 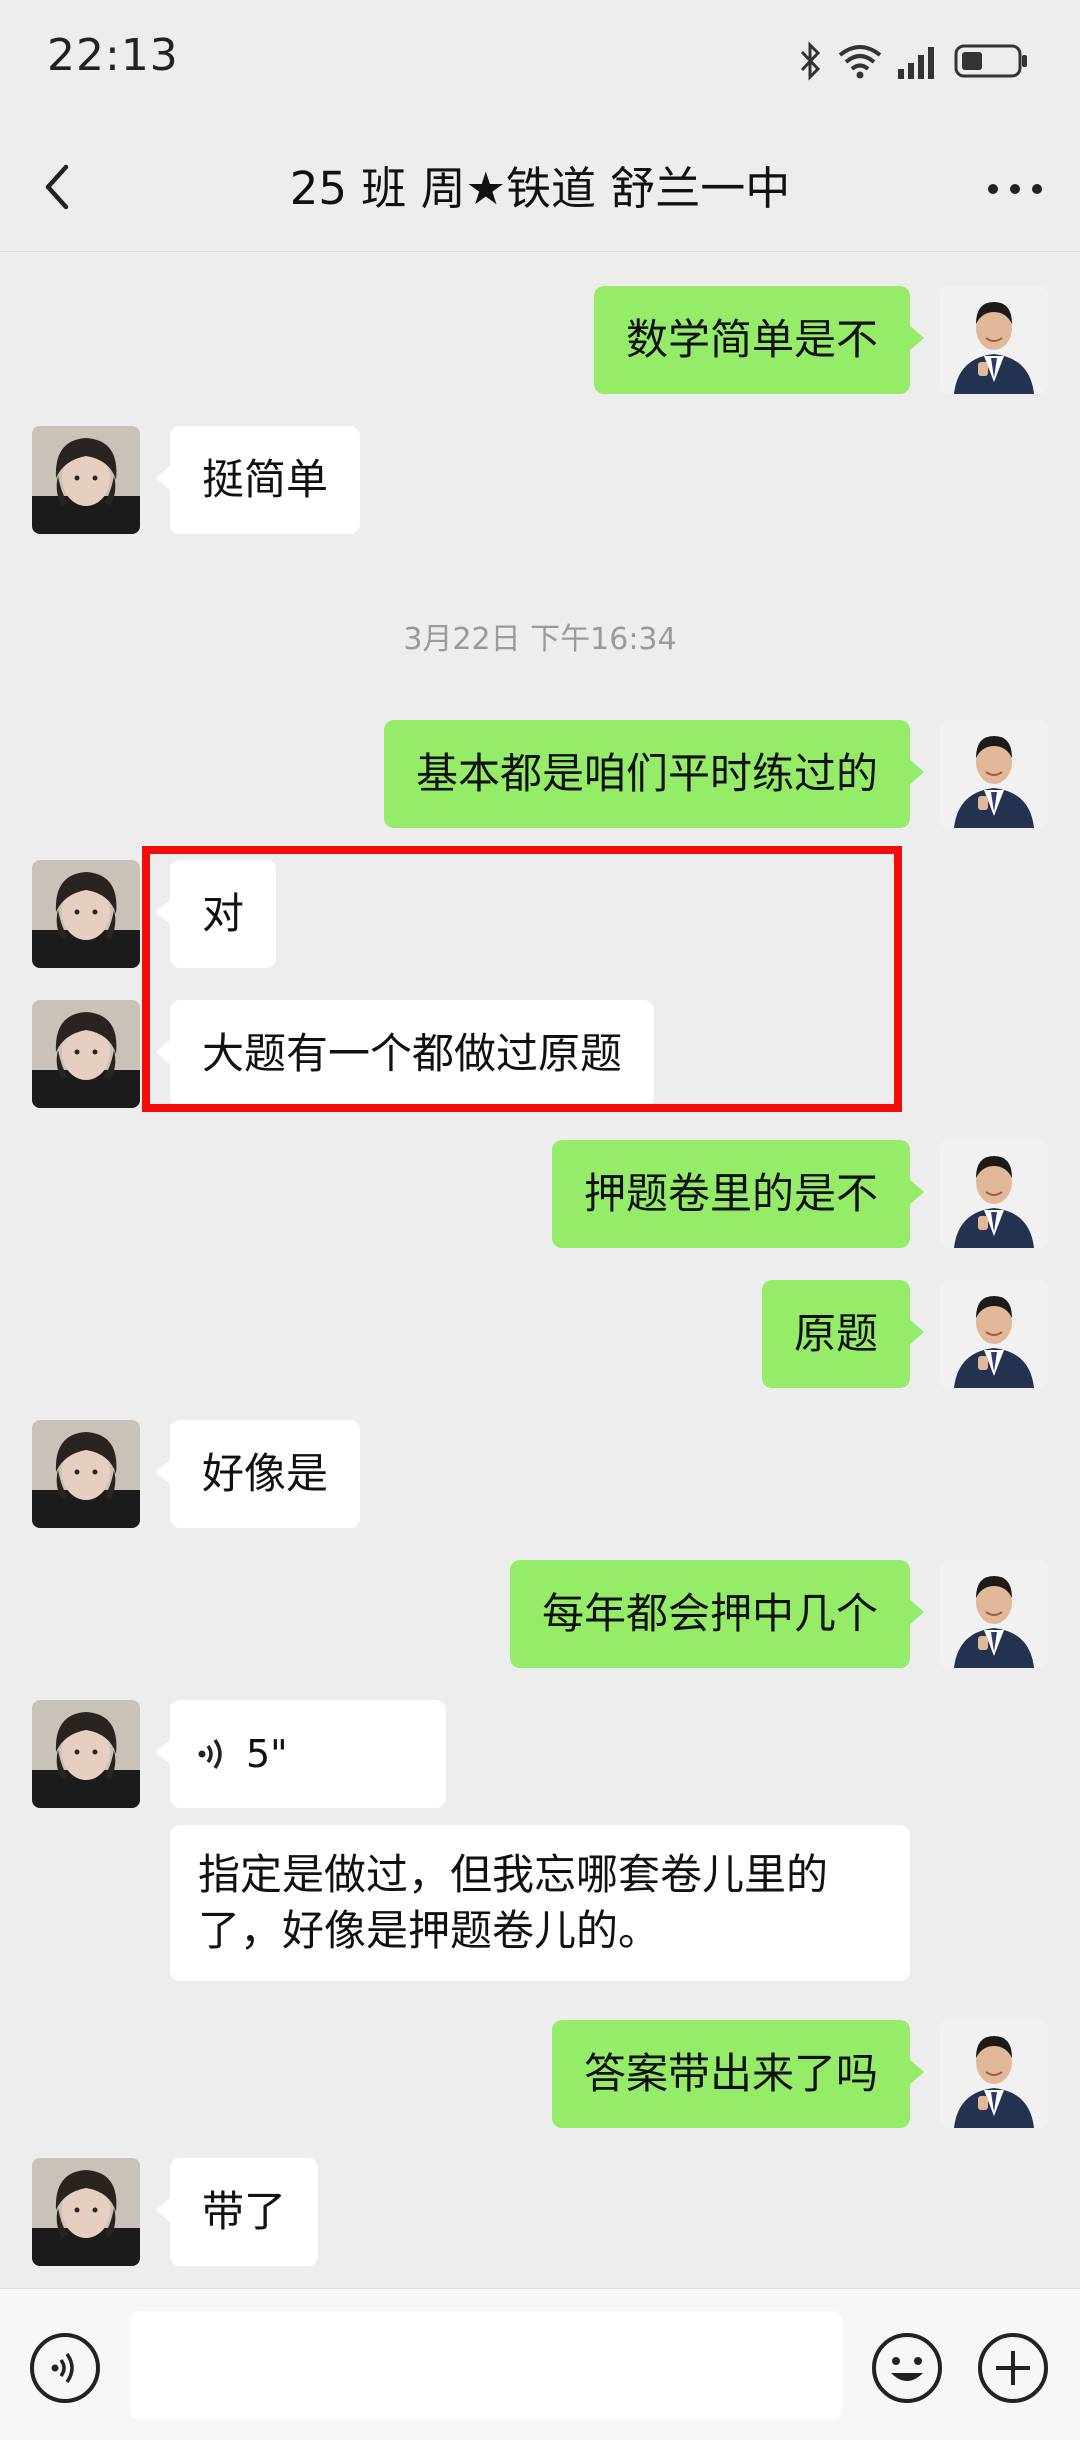 I want to click on status-icons, so click(x=914, y=61).